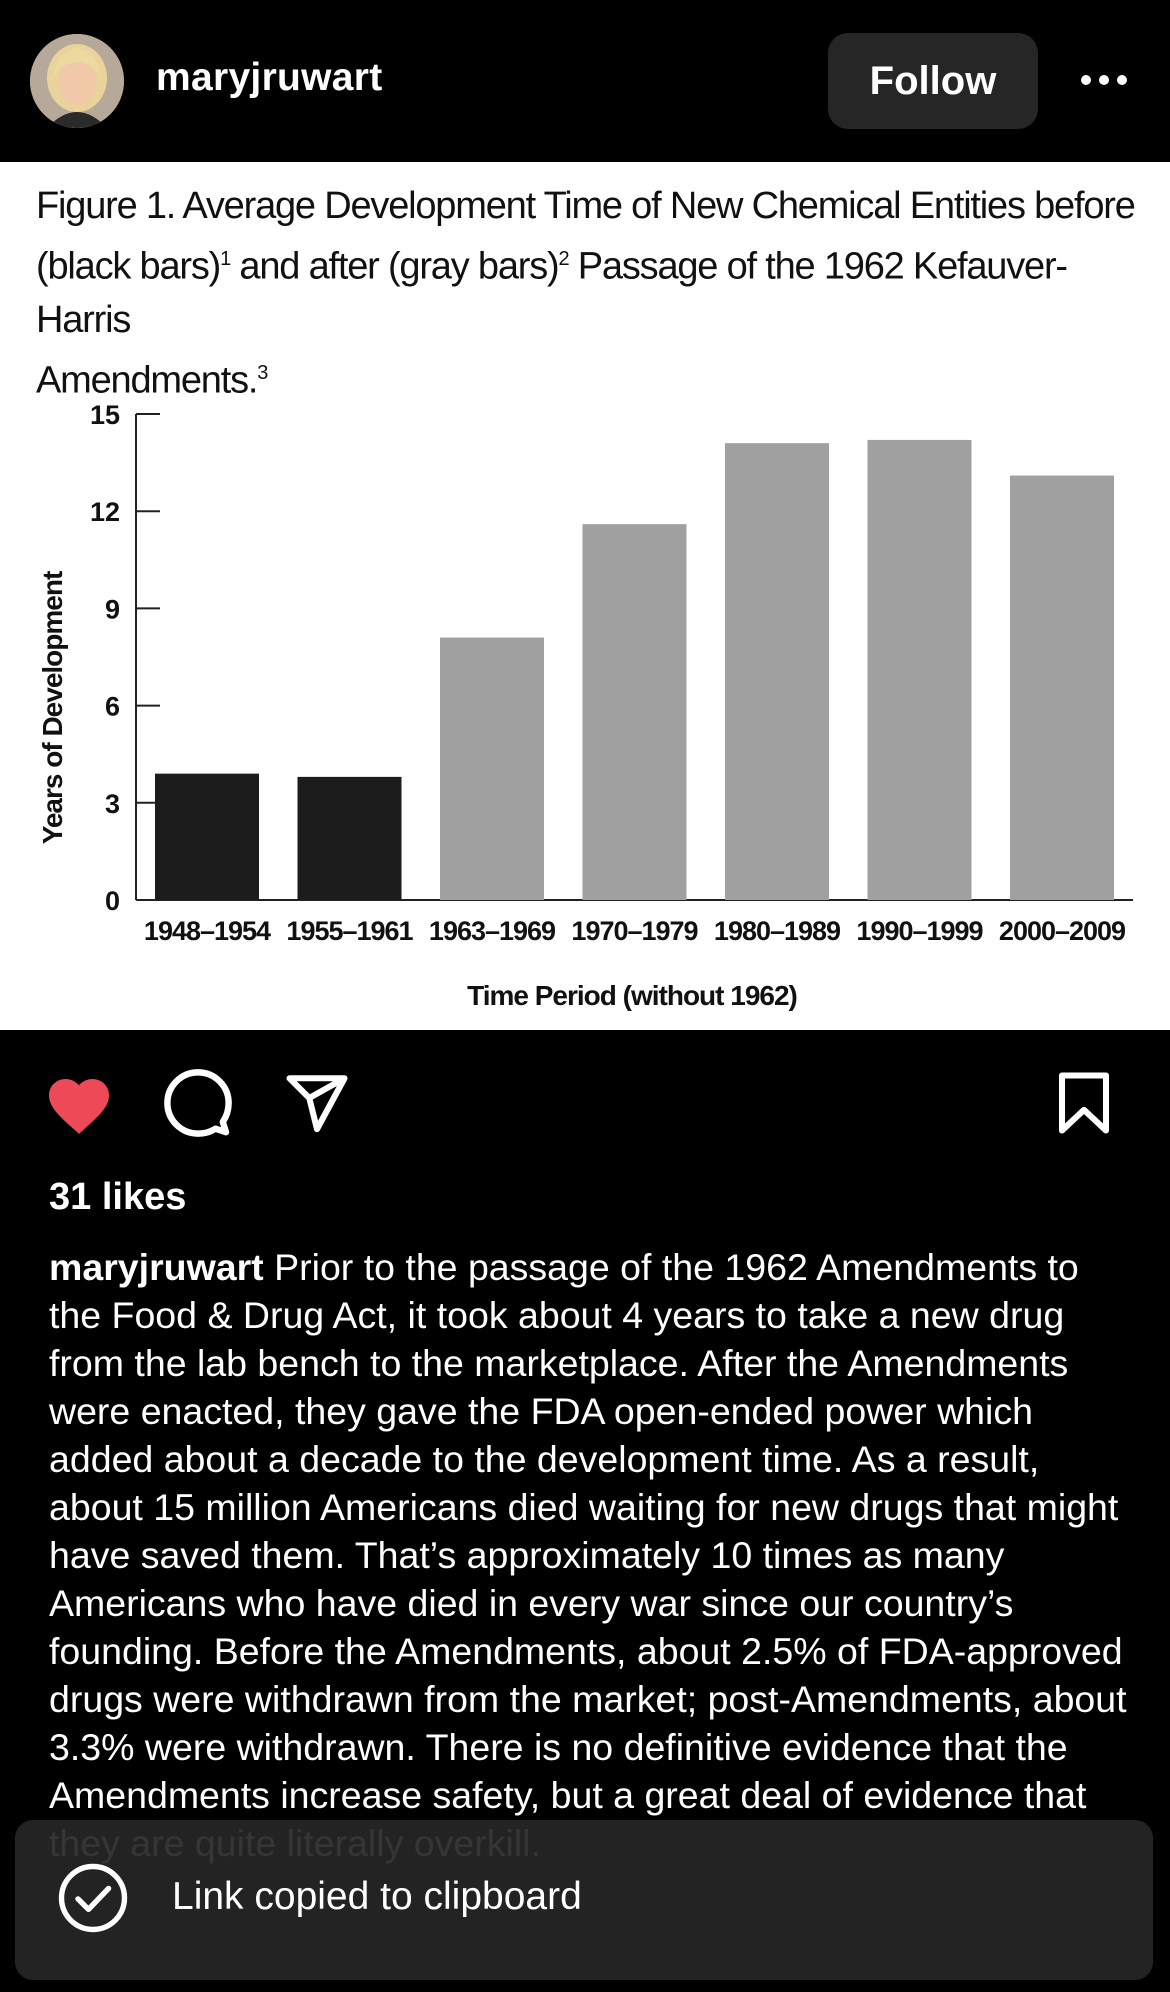 This screenshot has height=1992, width=1170. What do you see at coordinates (585, 1105) in the screenshot?
I see `post-actions` at bounding box center [585, 1105].